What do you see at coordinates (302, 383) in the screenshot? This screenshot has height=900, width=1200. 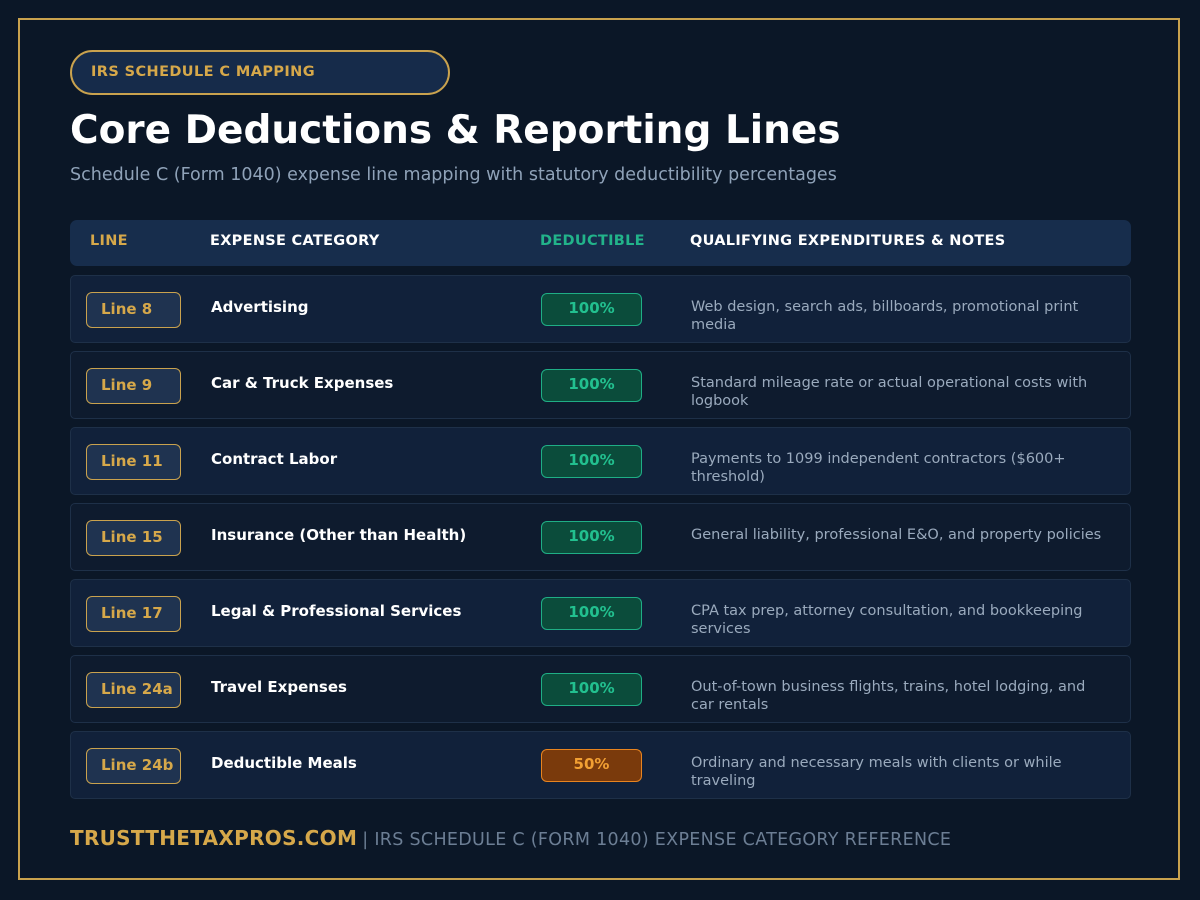 I see `expense-category: Car & Truck Expenses` at bounding box center [302, 383].